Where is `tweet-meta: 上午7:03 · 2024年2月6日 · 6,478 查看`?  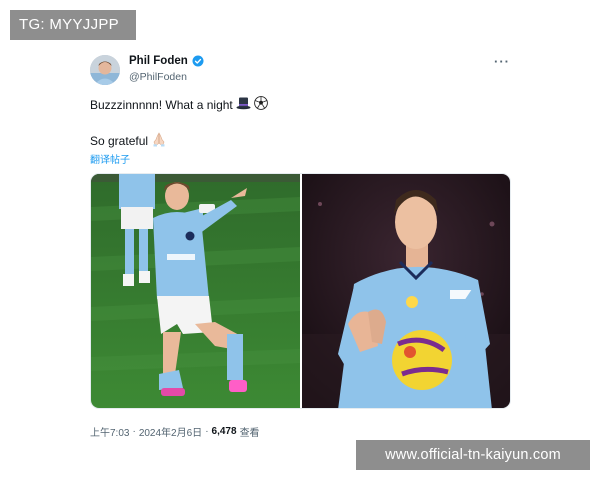 tweet-meta: 上午7:03 · 2024年2月6日 · 6,478 查看 is located at coordinates (175, 431).